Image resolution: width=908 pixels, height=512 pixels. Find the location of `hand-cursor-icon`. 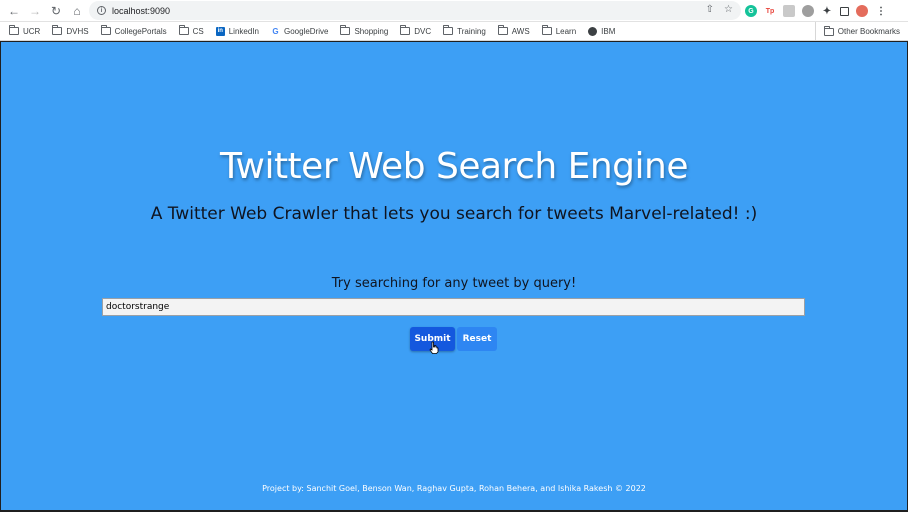

hand-cursor-icon is located at coordinates (434, 347).